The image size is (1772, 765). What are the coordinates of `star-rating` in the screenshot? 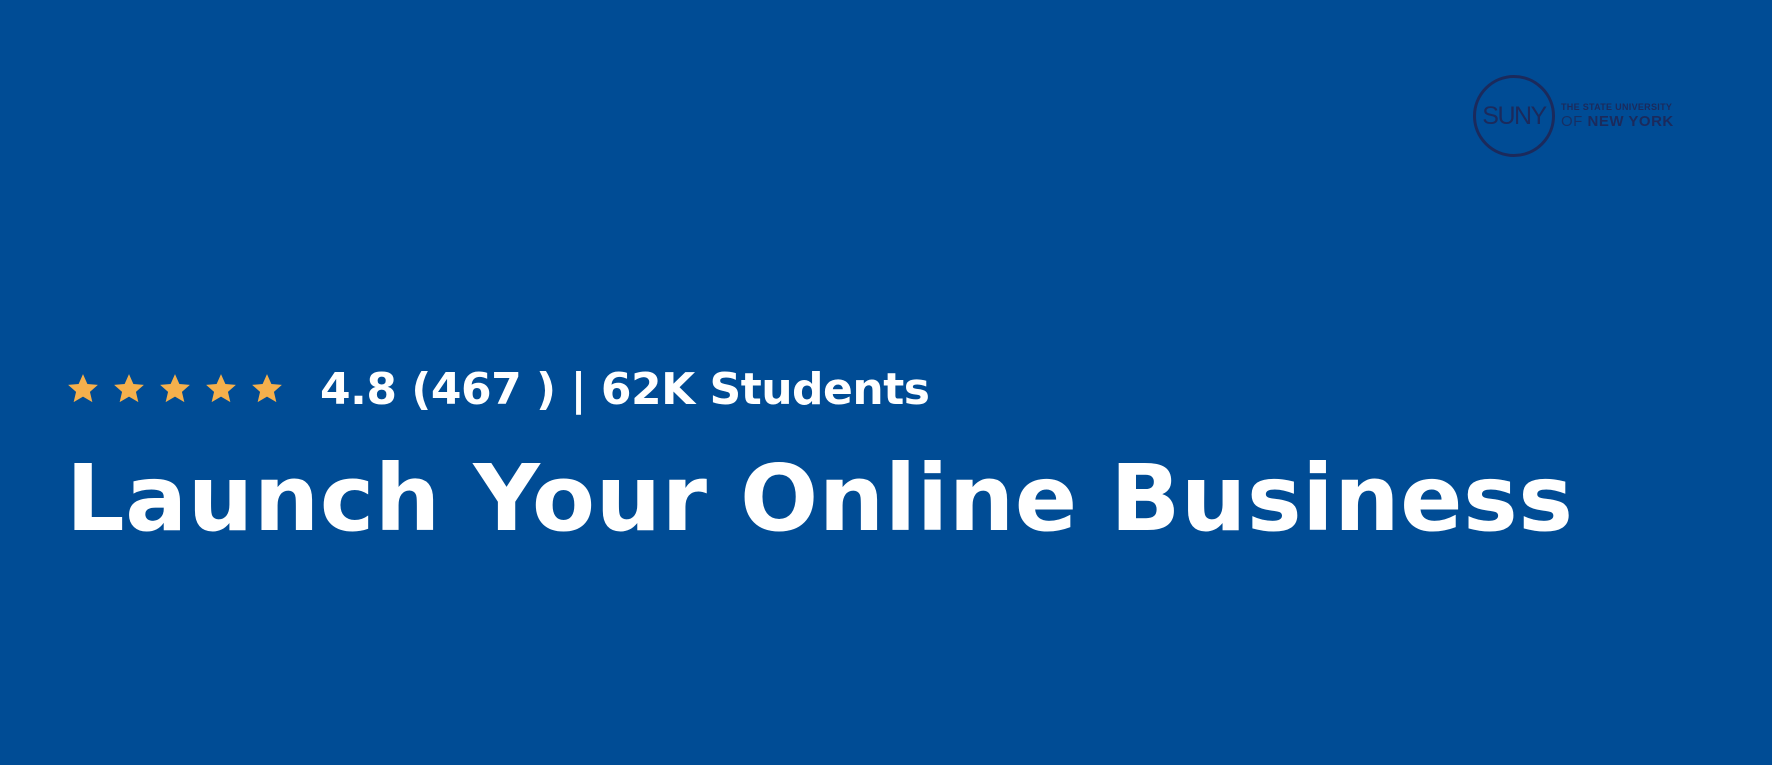 It's located at (175, 389).